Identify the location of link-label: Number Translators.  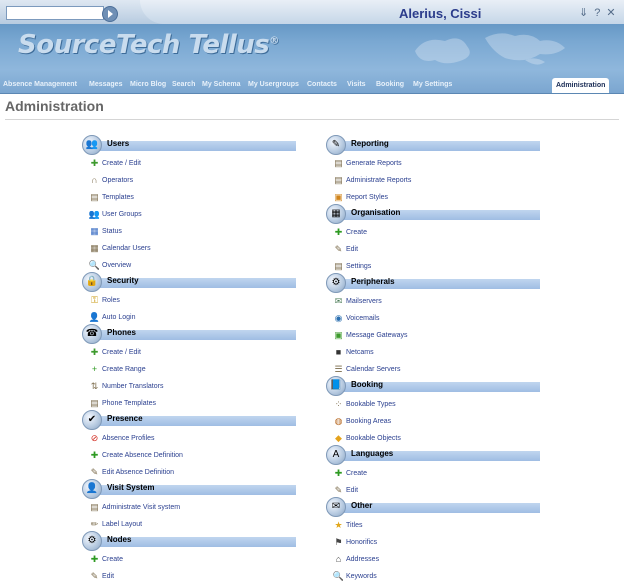
(132, 386).